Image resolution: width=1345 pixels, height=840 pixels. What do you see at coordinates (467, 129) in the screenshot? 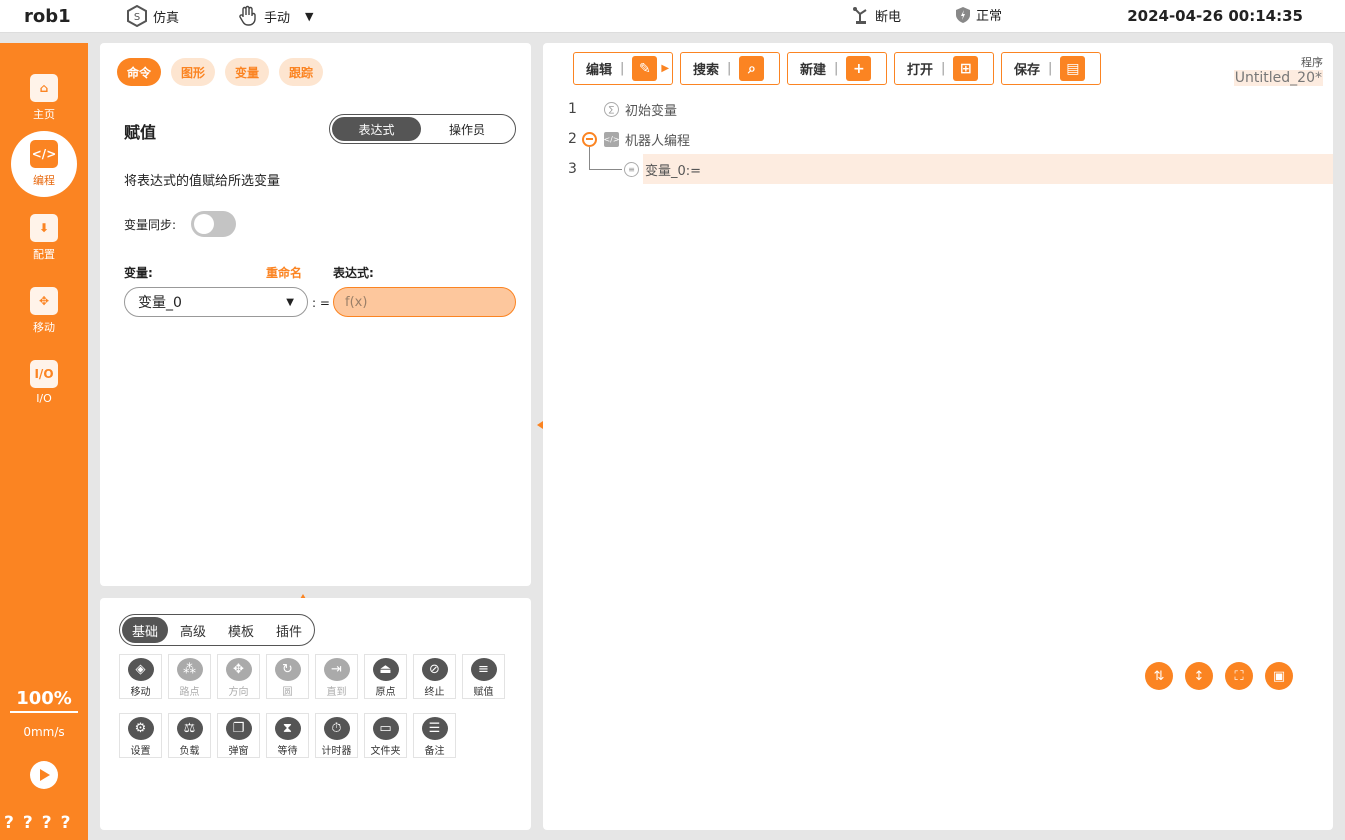
I see `mode-operator: 操作员` at bounding box center [467, 129].